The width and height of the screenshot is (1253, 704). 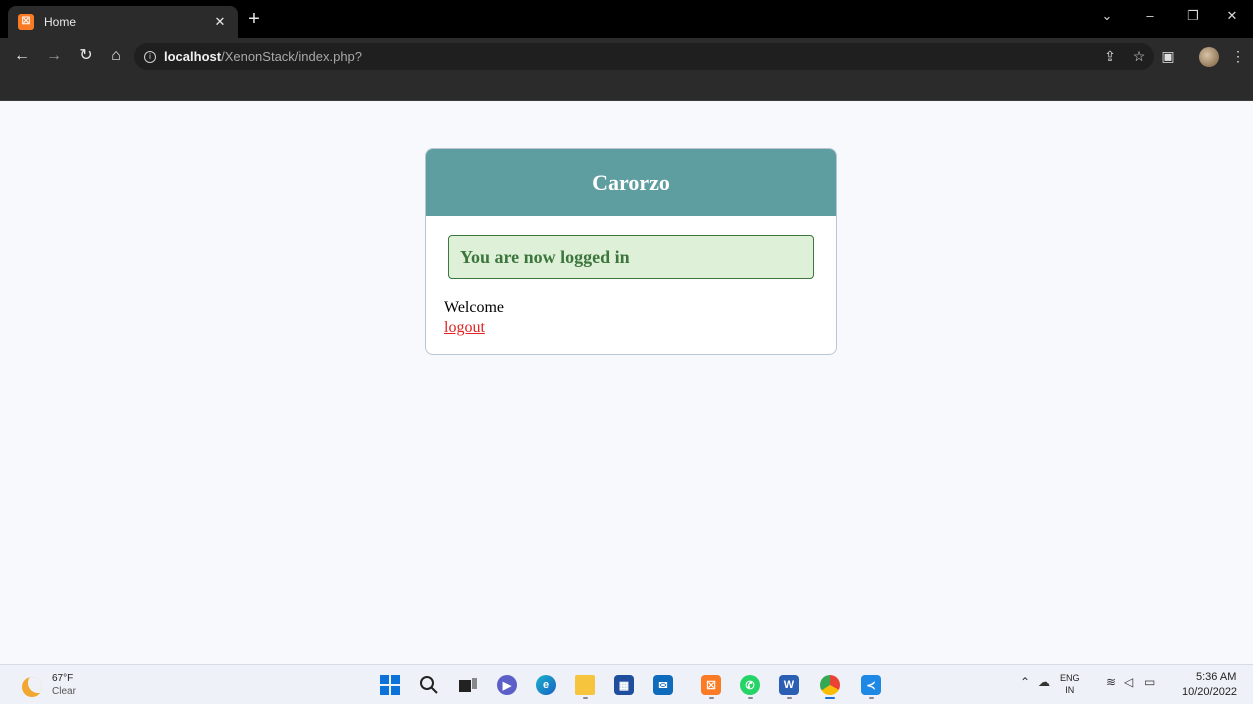 I want to click on tab-title: Home, so click(x=60, y=22).